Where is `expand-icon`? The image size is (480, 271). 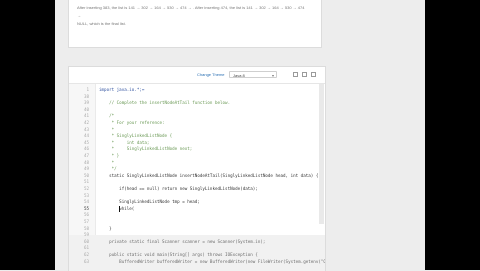 expand-icon is located at coordinates (304, 74).